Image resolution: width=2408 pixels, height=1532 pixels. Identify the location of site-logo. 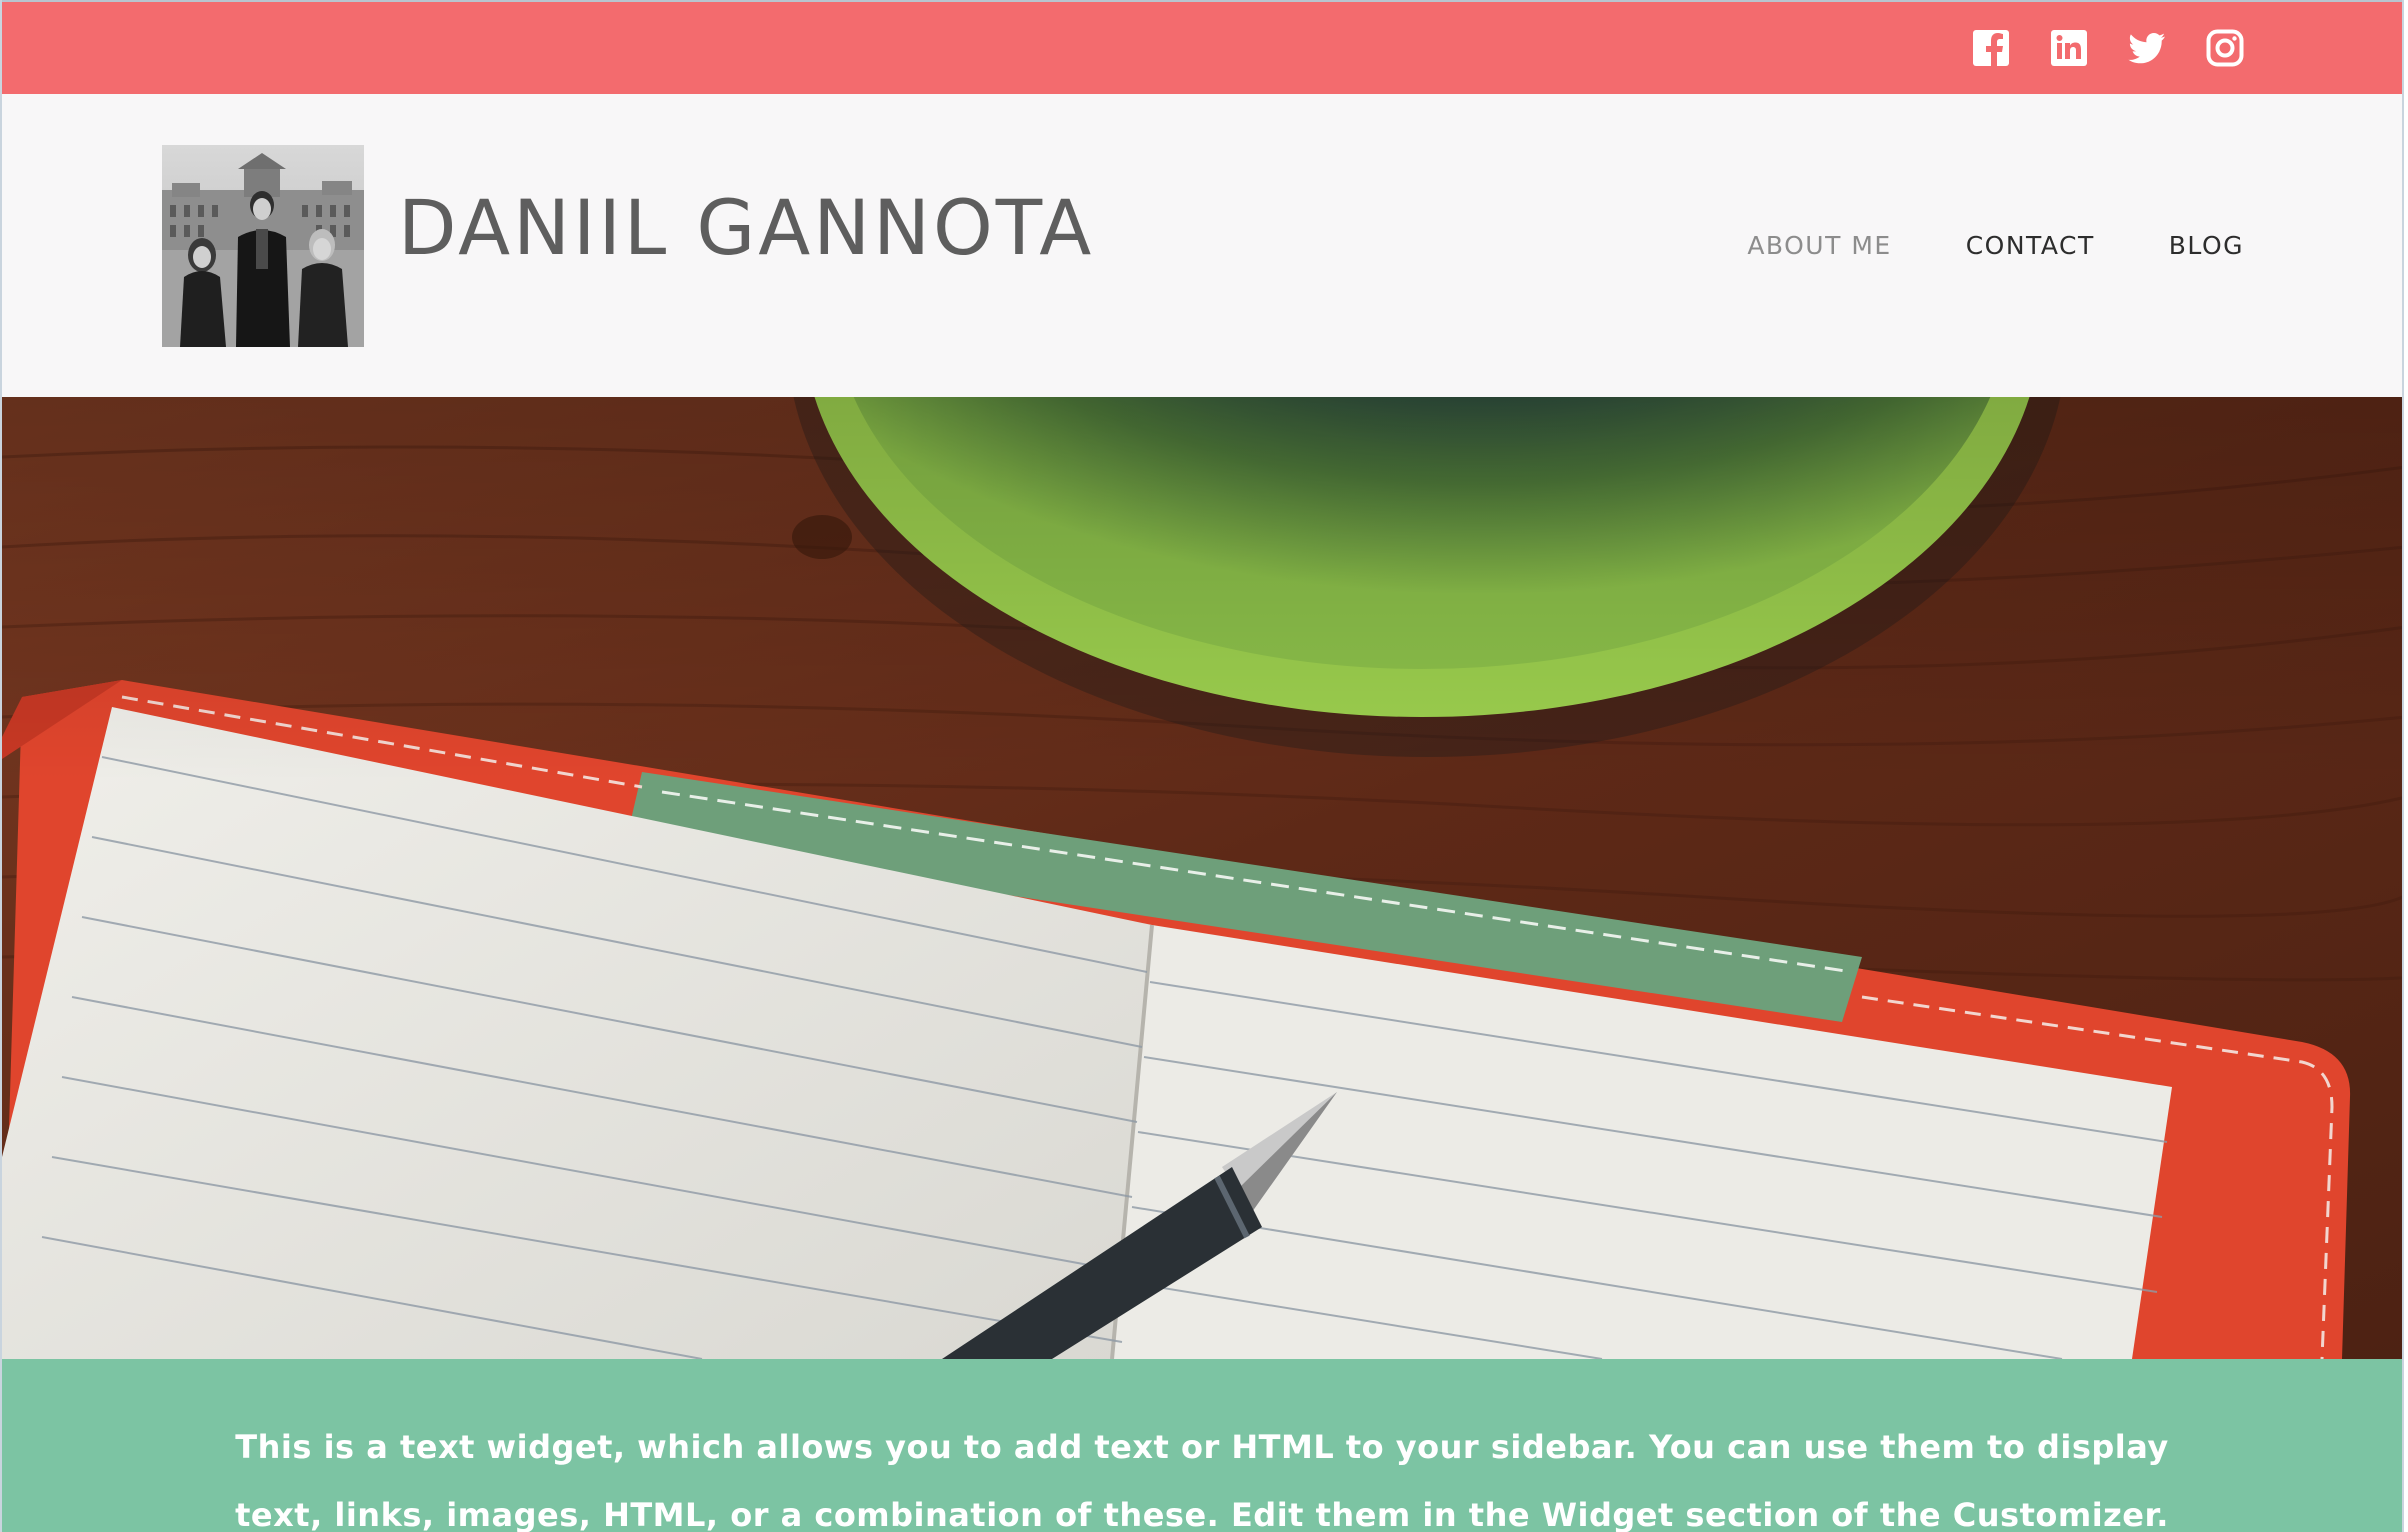
(263, 246).